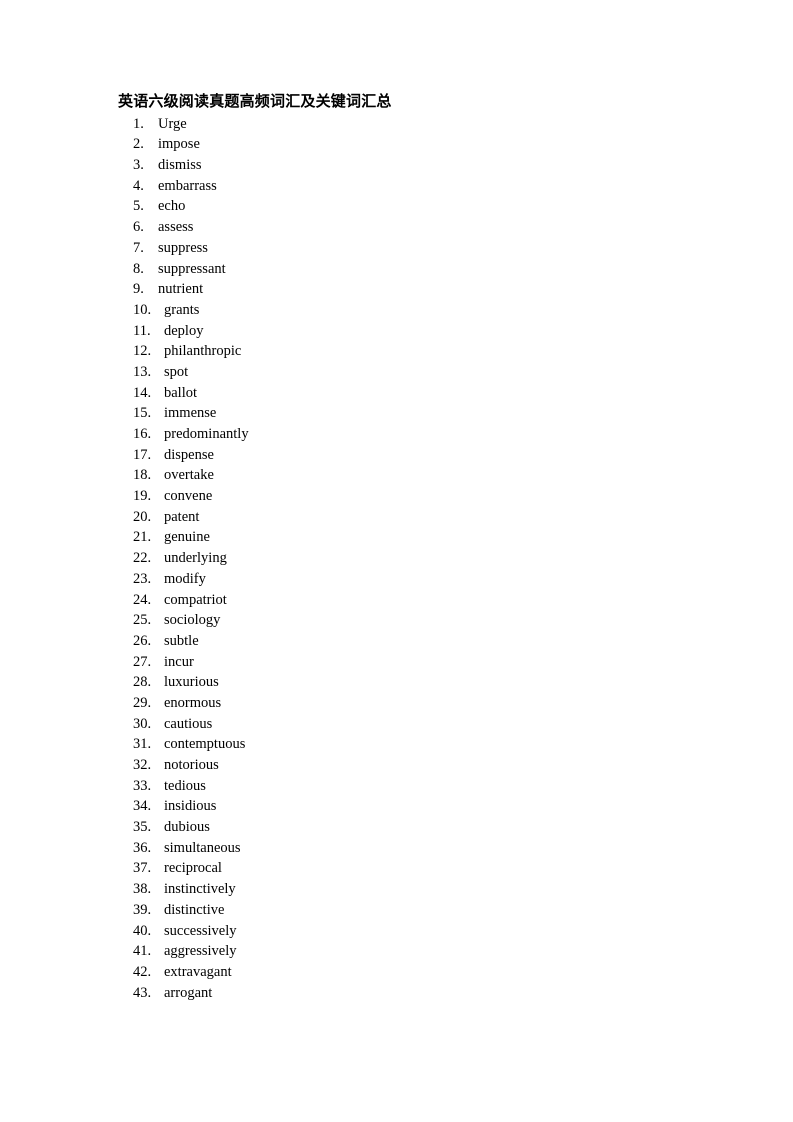 This screenshot has width=793, height=1122. What do you see at coordinates (398, 393) in the screenshot?
I see `list-item: 14. ballot` at bounding box center [398, 393].